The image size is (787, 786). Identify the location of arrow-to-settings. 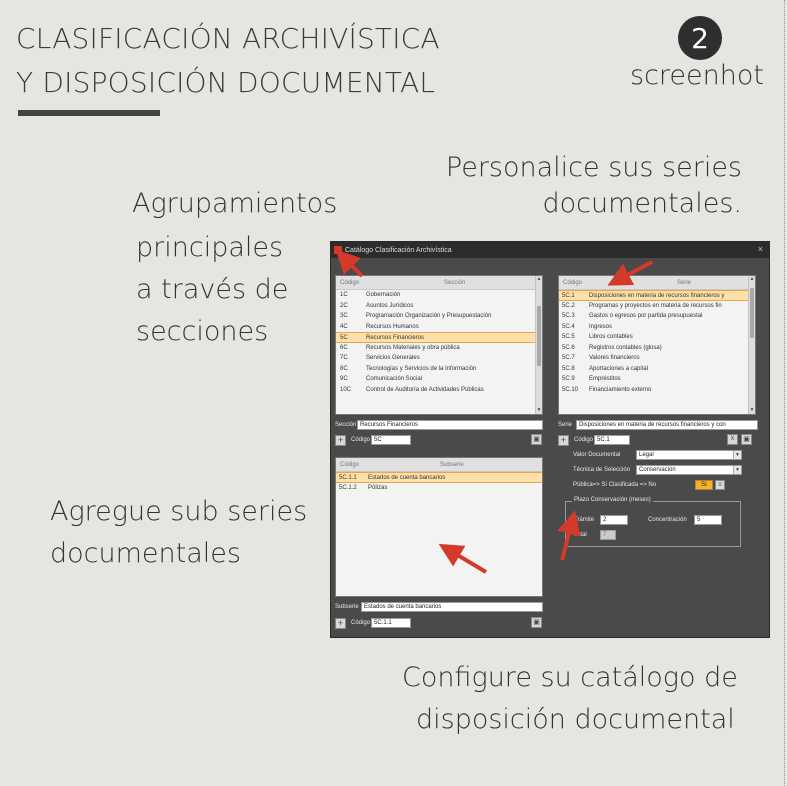
(569, 535).